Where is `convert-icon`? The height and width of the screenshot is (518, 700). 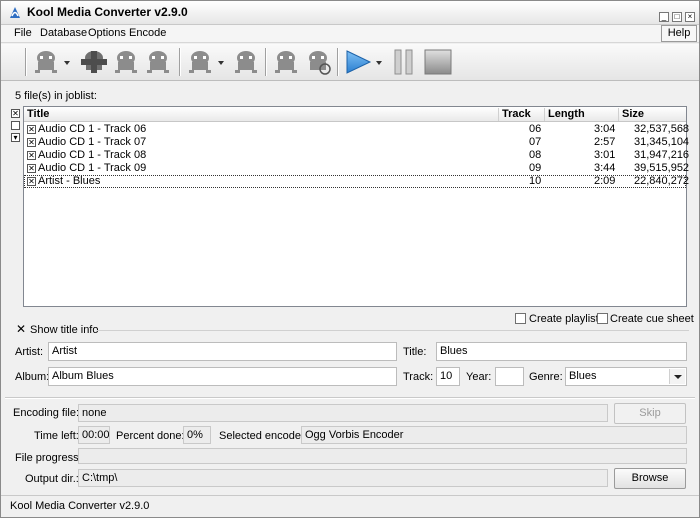 convert-icon is located at coordinates (318, 62).